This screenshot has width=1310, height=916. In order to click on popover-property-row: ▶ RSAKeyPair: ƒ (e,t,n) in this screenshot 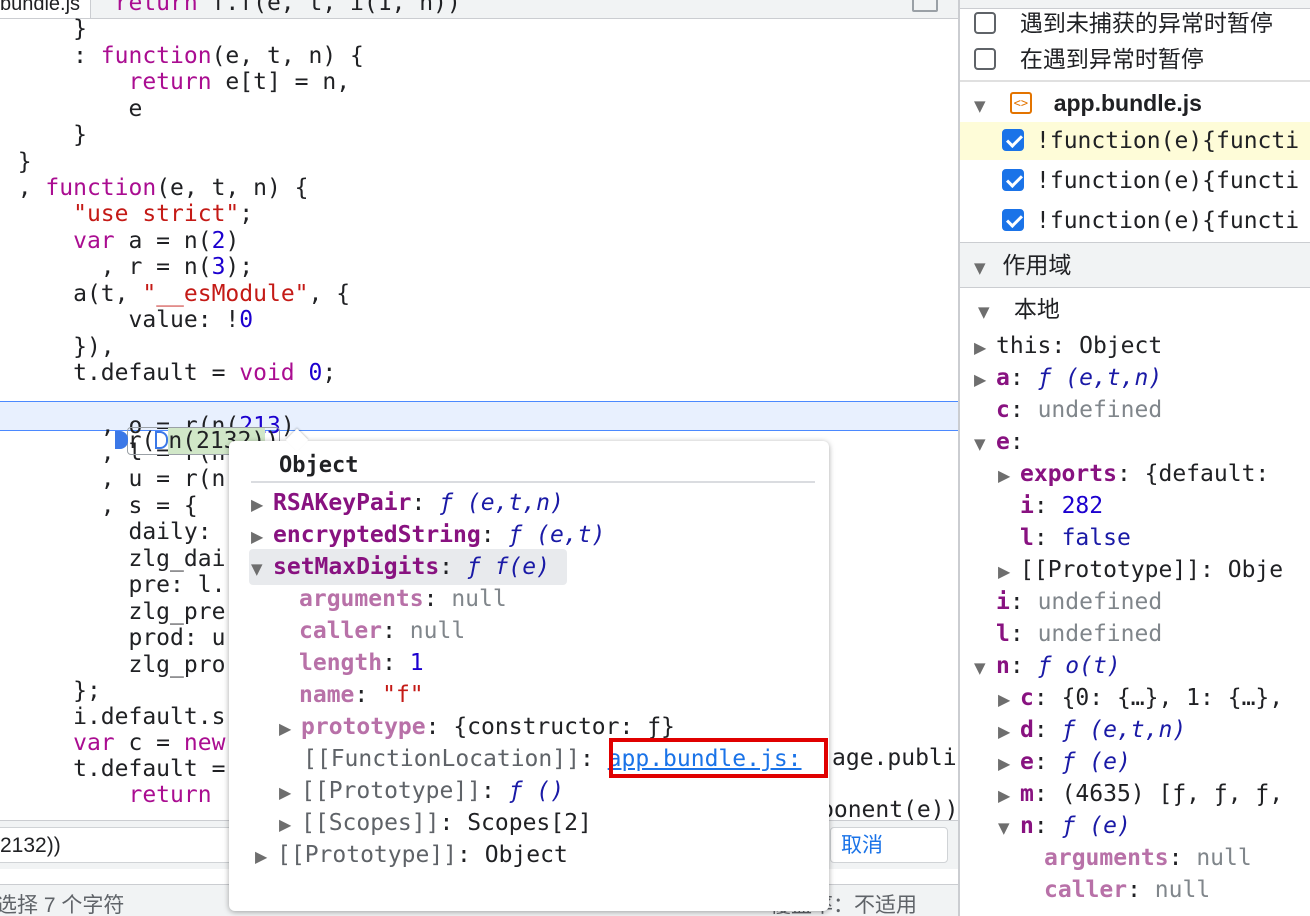, I will do `click(407, 503)`.